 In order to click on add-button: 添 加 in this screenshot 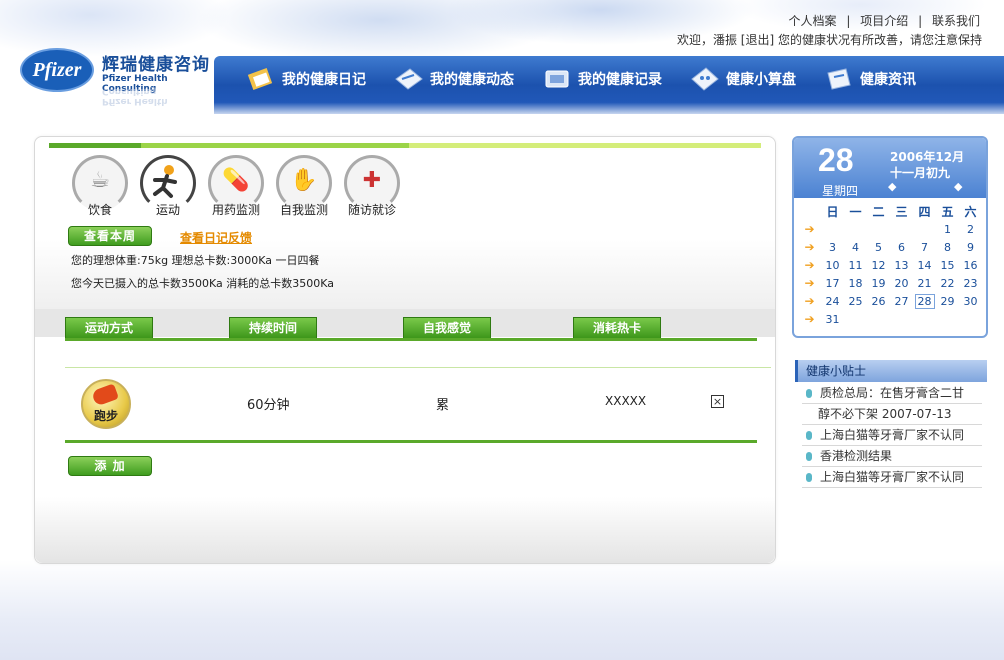, I will do `click(110, 466)`.